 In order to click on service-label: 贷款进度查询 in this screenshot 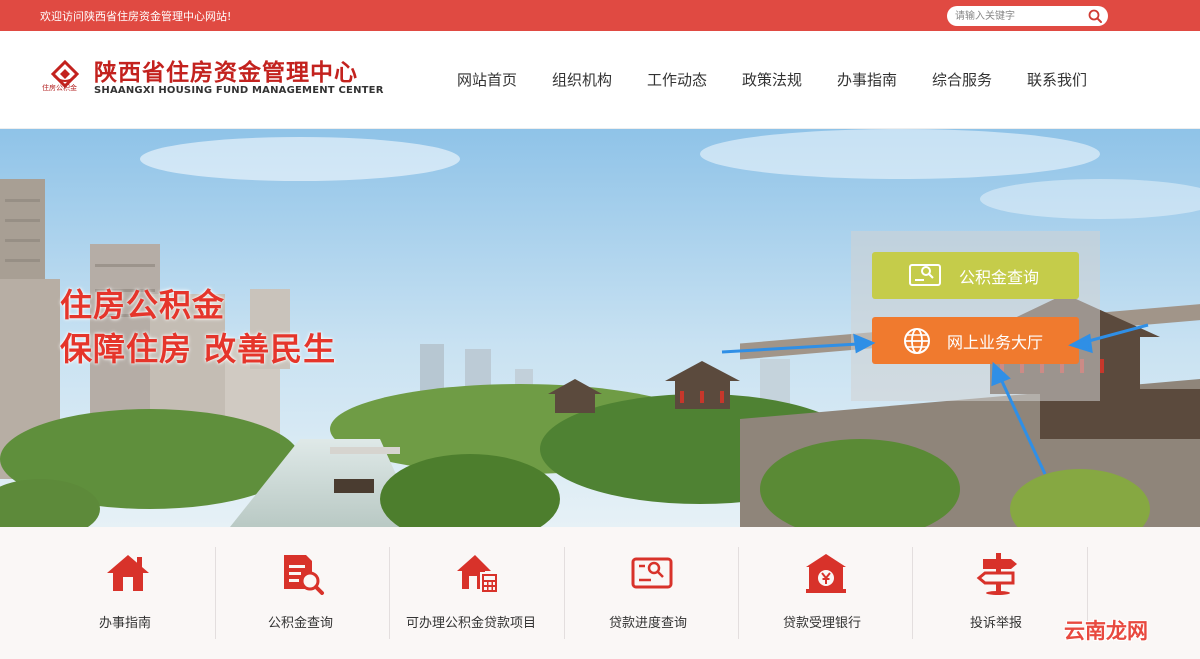, I will do `click(648, 623)`.